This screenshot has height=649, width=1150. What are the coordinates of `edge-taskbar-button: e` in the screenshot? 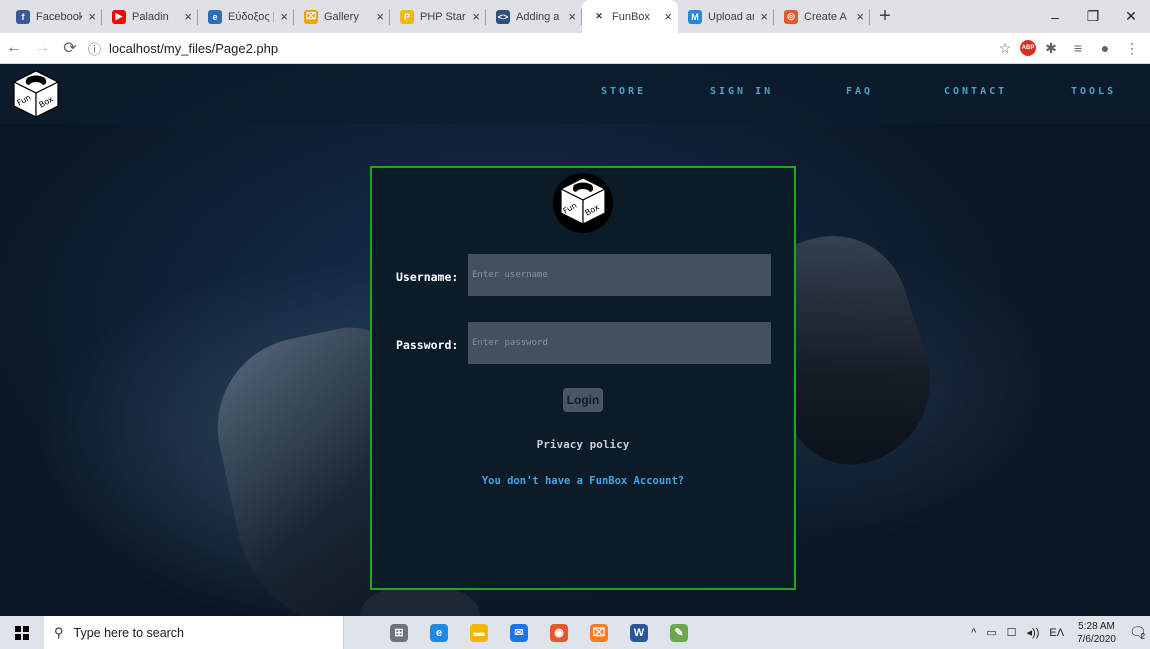 It's located at (439, 632).